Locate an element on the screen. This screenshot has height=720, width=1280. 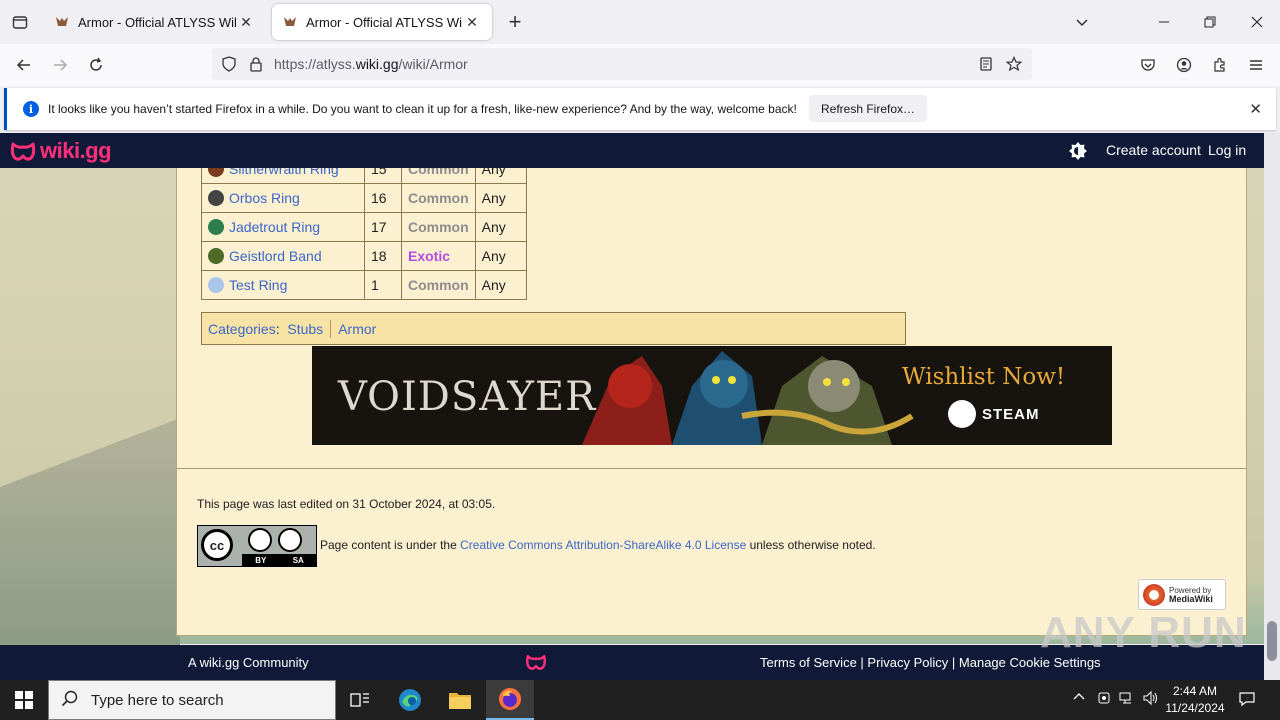
url-prefix: https://atlyss. is located at coordinates (315, 64).